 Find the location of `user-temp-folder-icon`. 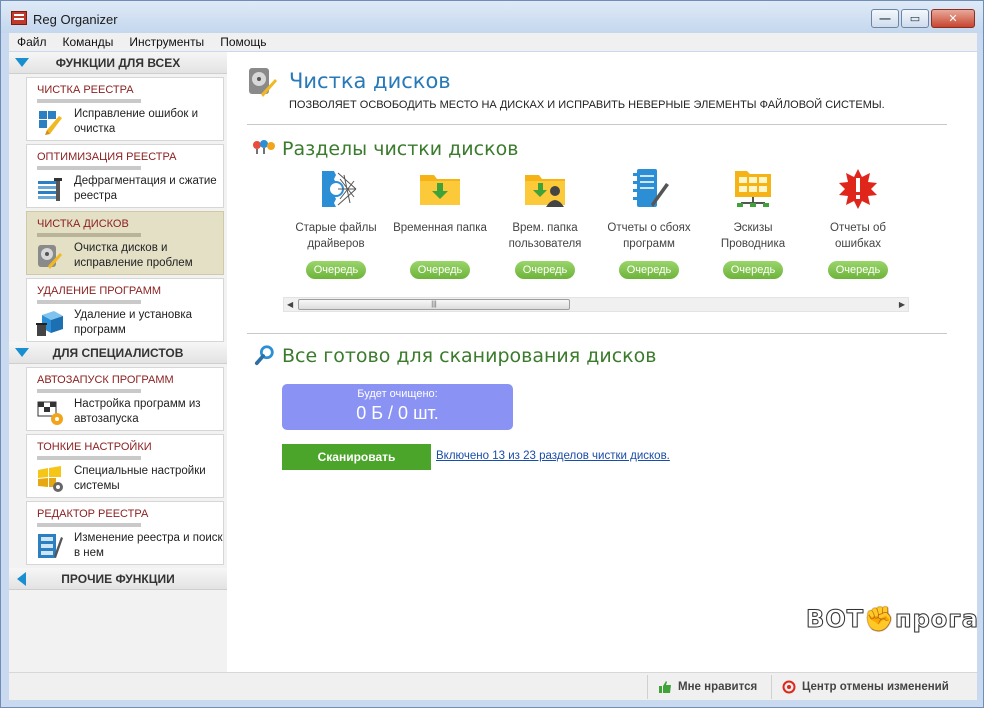

user-temp-folder-icon is located at coordinates (545, 191).